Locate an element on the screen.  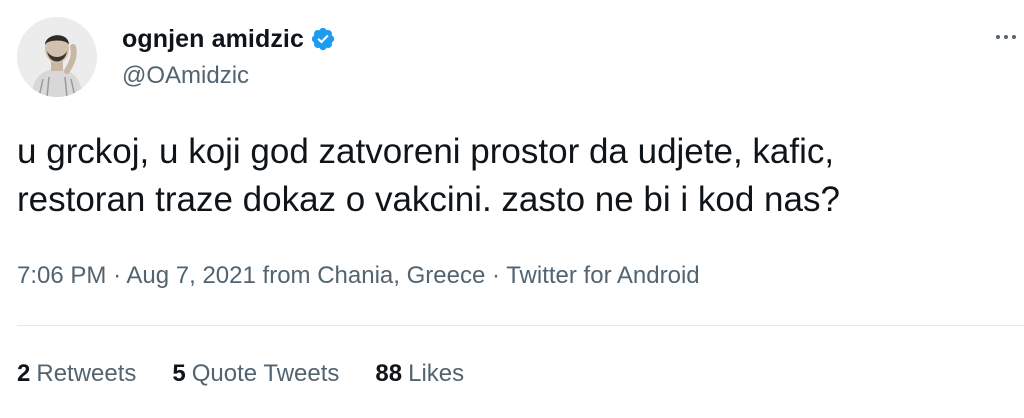
likes-count: 88 is located at coordinates (389, 373).